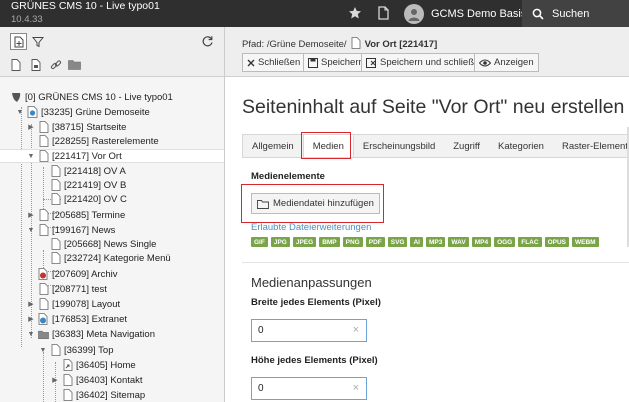 The height and width of the screenshot is (402, 629). I want to click on close-button: Schließen, so click(274, 62).